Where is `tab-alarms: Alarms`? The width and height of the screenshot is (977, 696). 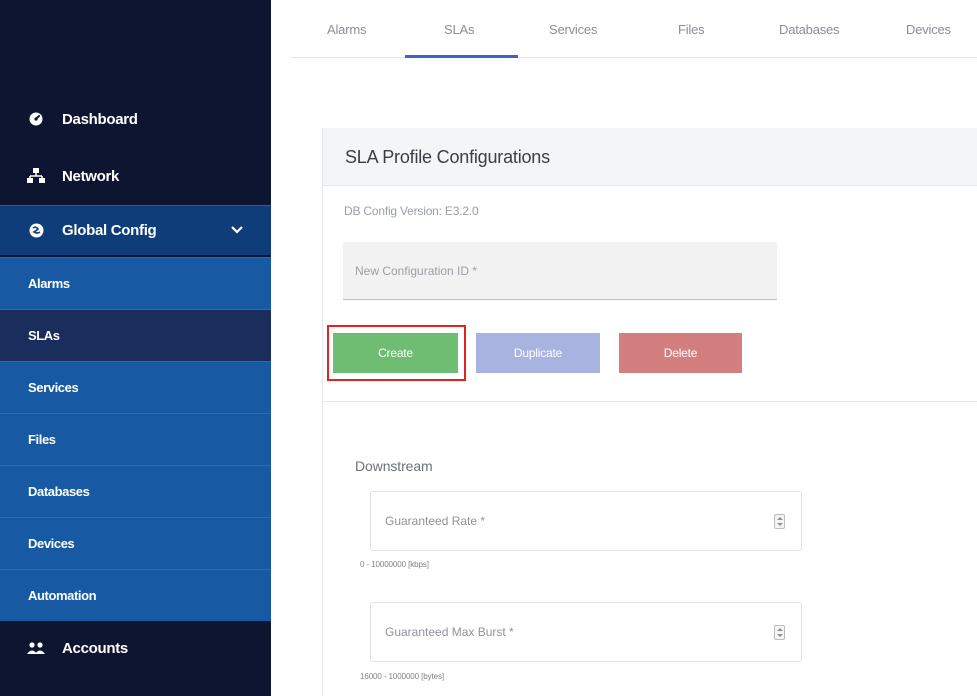
tab-alarms: Alarms is located at coordinates (346, 29).